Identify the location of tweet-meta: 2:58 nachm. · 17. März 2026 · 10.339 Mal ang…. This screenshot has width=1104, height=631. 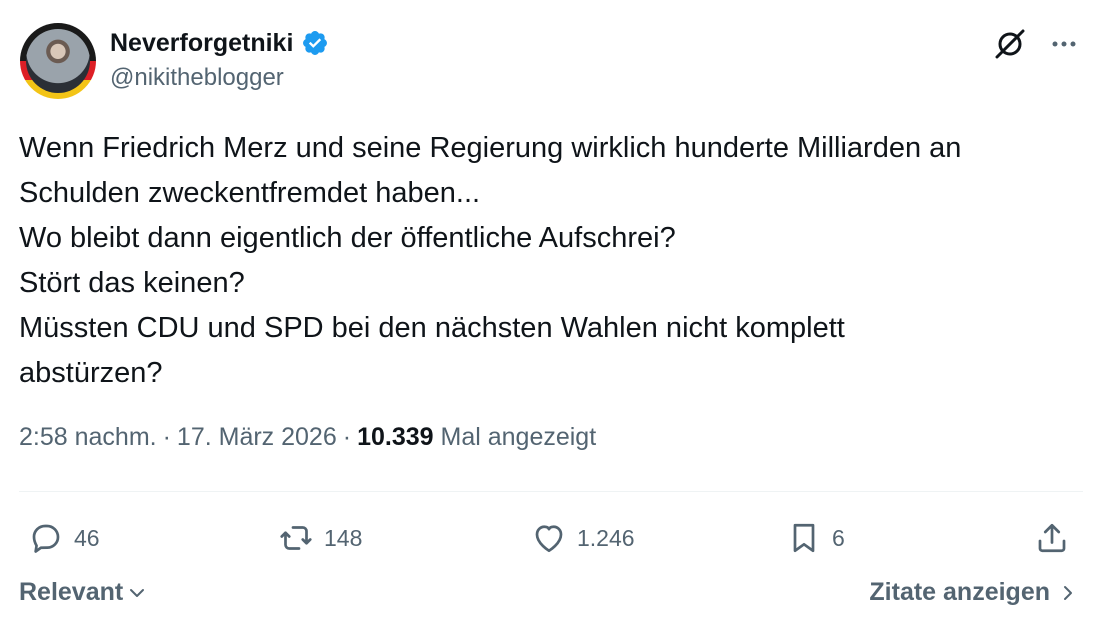
(307, 437).